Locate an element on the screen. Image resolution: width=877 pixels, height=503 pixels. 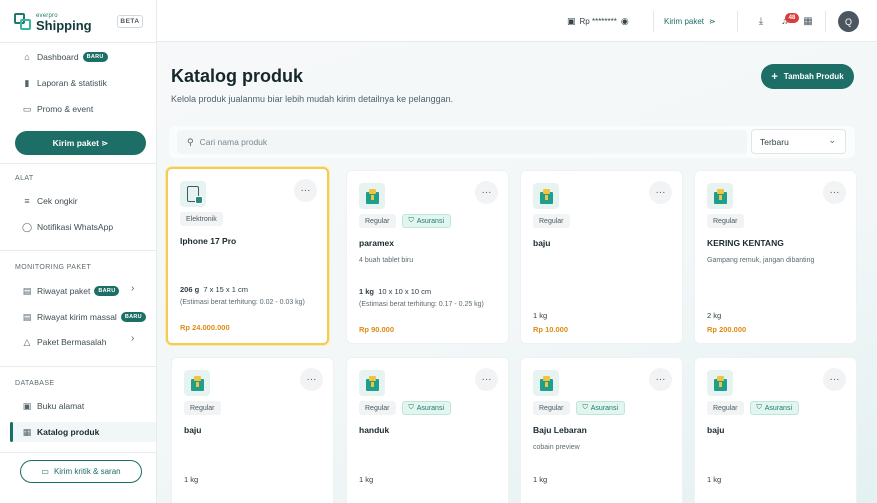
sidebar-item-label: Promo & event is located at coordinates (65, 109).